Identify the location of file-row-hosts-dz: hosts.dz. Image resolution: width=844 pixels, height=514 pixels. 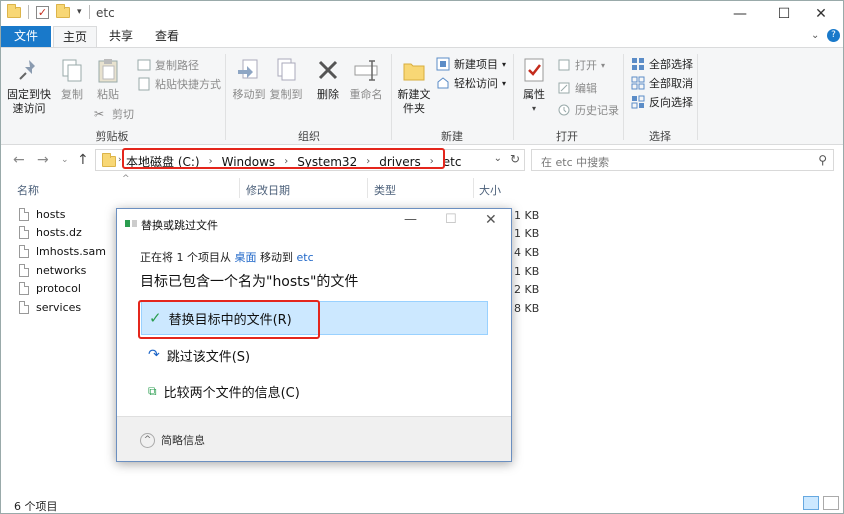
(50, 232).